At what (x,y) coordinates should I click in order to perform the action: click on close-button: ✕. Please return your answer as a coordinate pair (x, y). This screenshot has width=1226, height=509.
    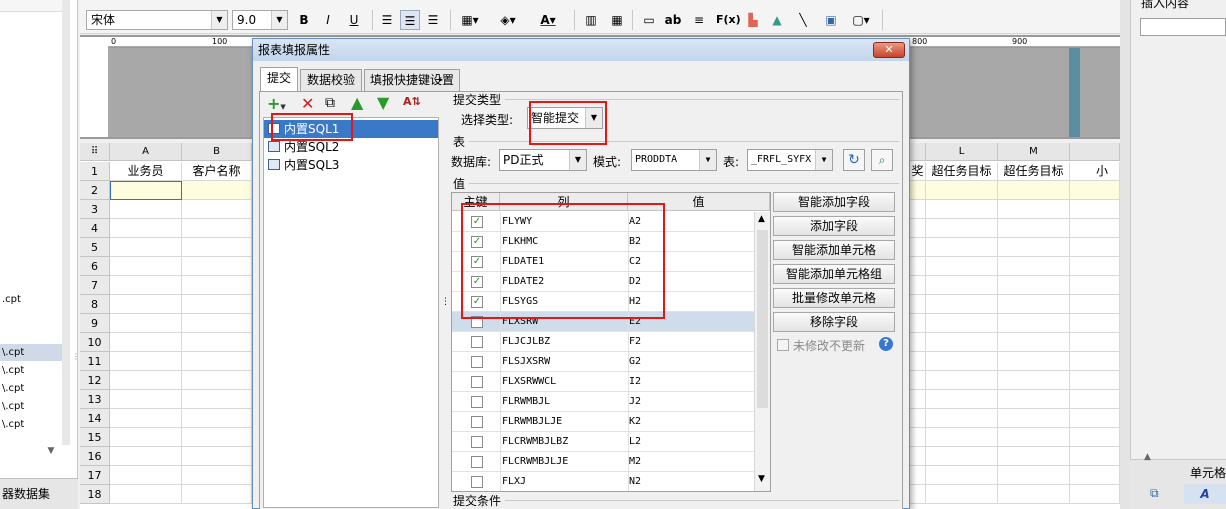
    Looking at the image, I should click on (889, 50).